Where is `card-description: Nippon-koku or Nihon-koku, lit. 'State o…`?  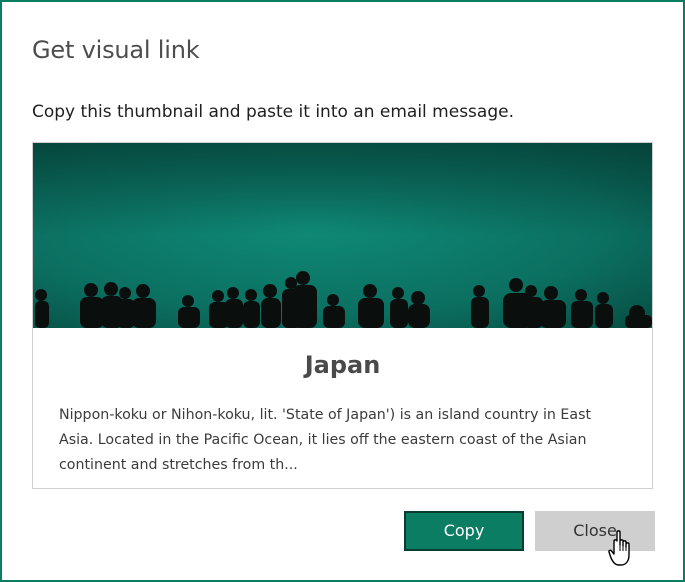 card-description: Nippon-koku or Nihon-koku, lit. 'State o… is located at coordinates (325, 440).